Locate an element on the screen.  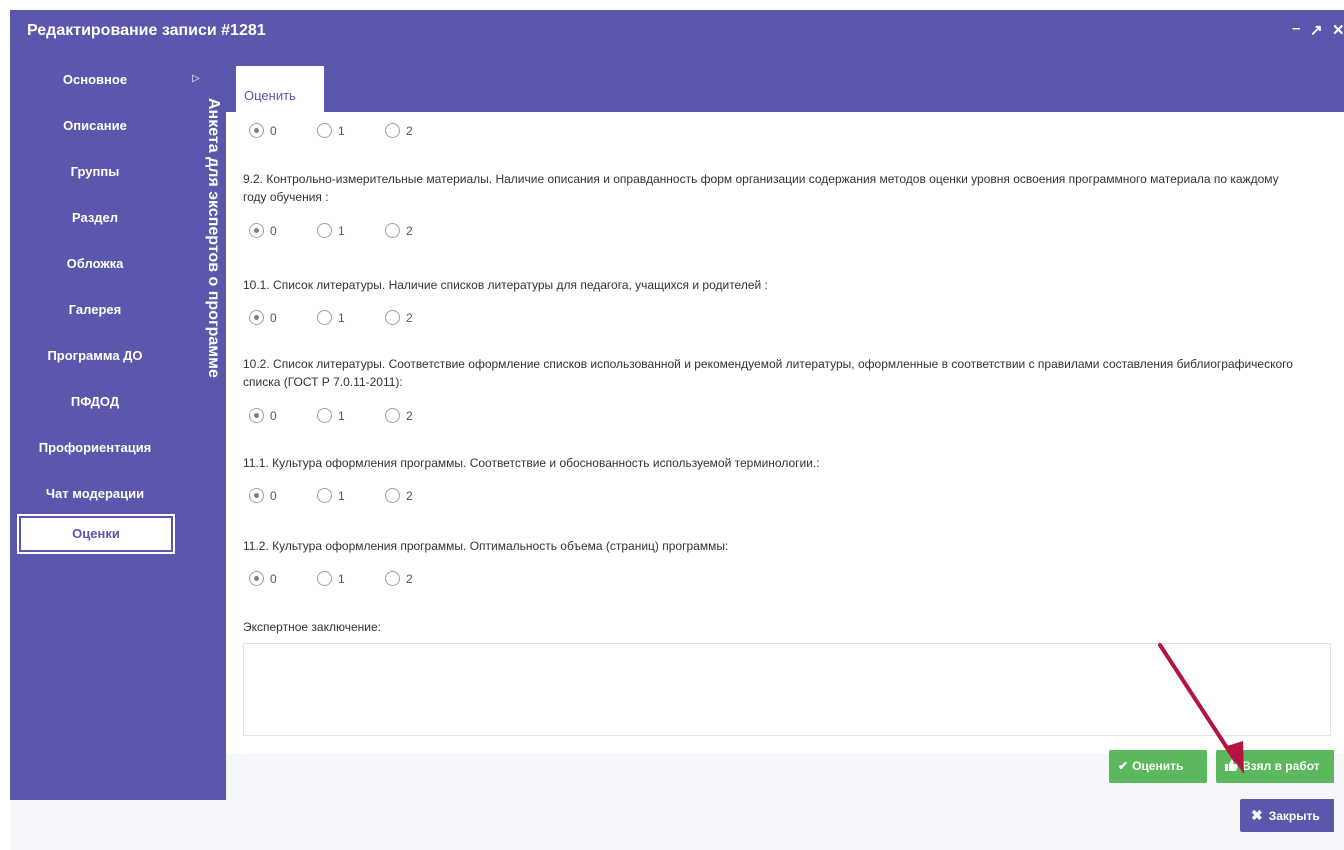
close-button: ✖ Закрыть is located at coordinates (1287, 815).